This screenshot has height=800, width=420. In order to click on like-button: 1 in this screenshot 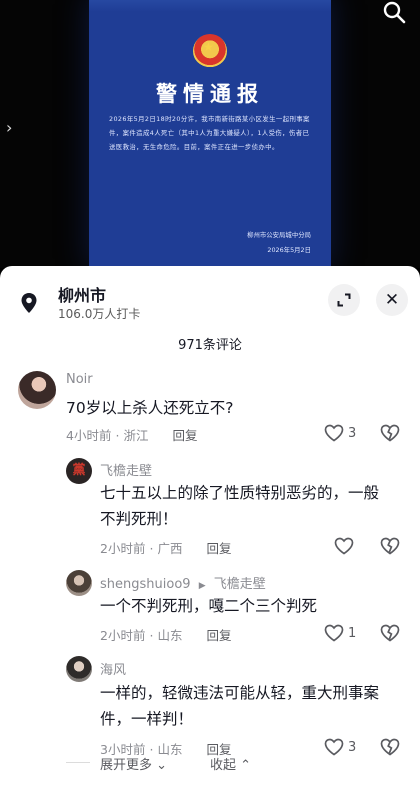, I will do `click(340, 633)`.